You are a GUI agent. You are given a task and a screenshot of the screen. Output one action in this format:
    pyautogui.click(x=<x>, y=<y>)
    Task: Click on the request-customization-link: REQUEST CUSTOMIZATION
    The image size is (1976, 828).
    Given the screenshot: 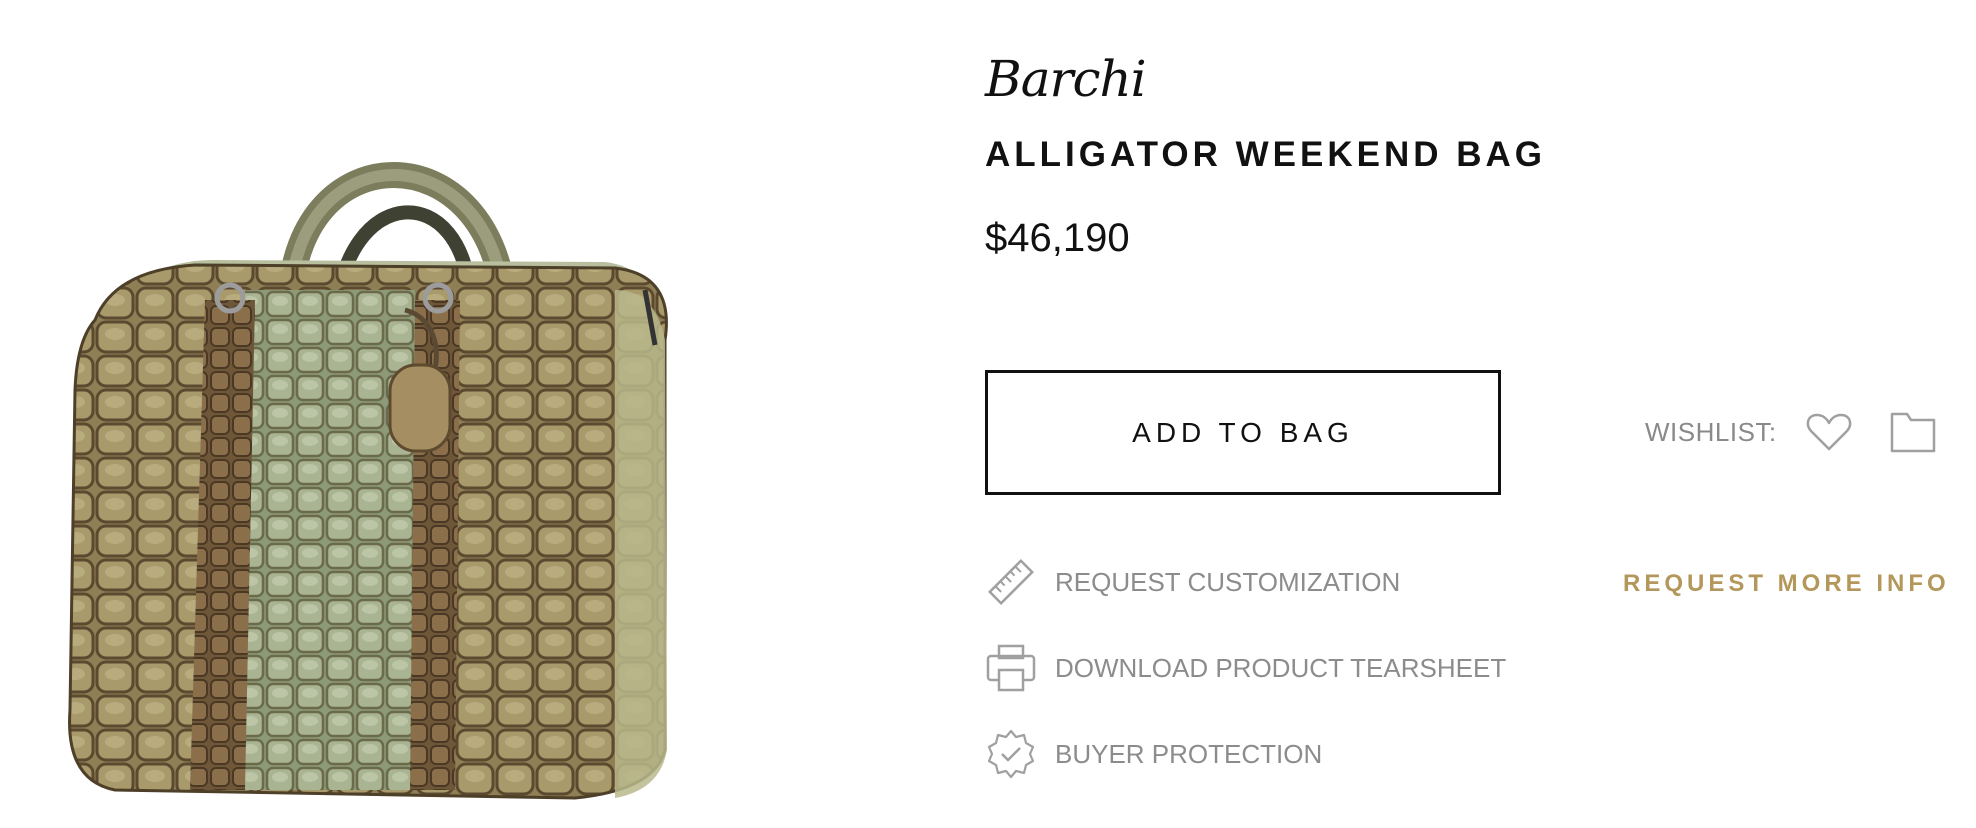 What is the action you would take?
    pyautogui.click(x=1192, y=582)
    